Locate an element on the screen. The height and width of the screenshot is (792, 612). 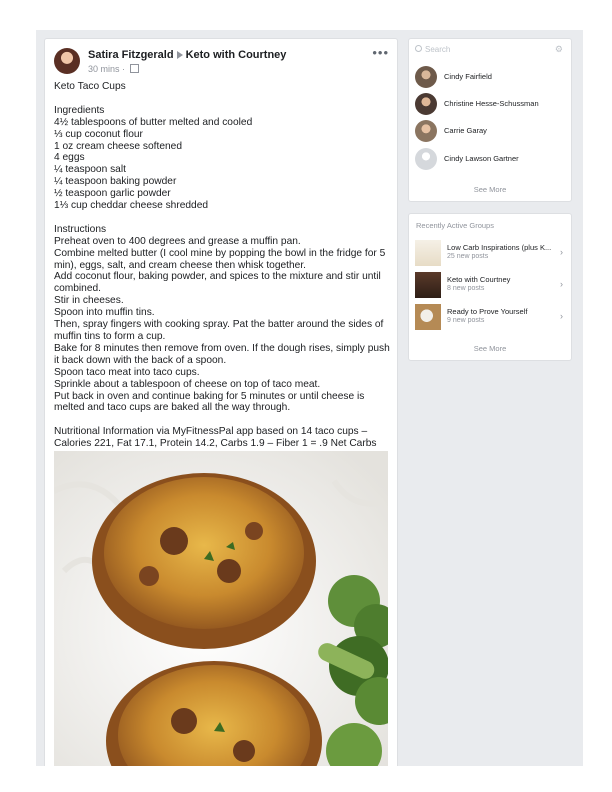
post-meta: 30 mins · is located at coordinates (113, 69).